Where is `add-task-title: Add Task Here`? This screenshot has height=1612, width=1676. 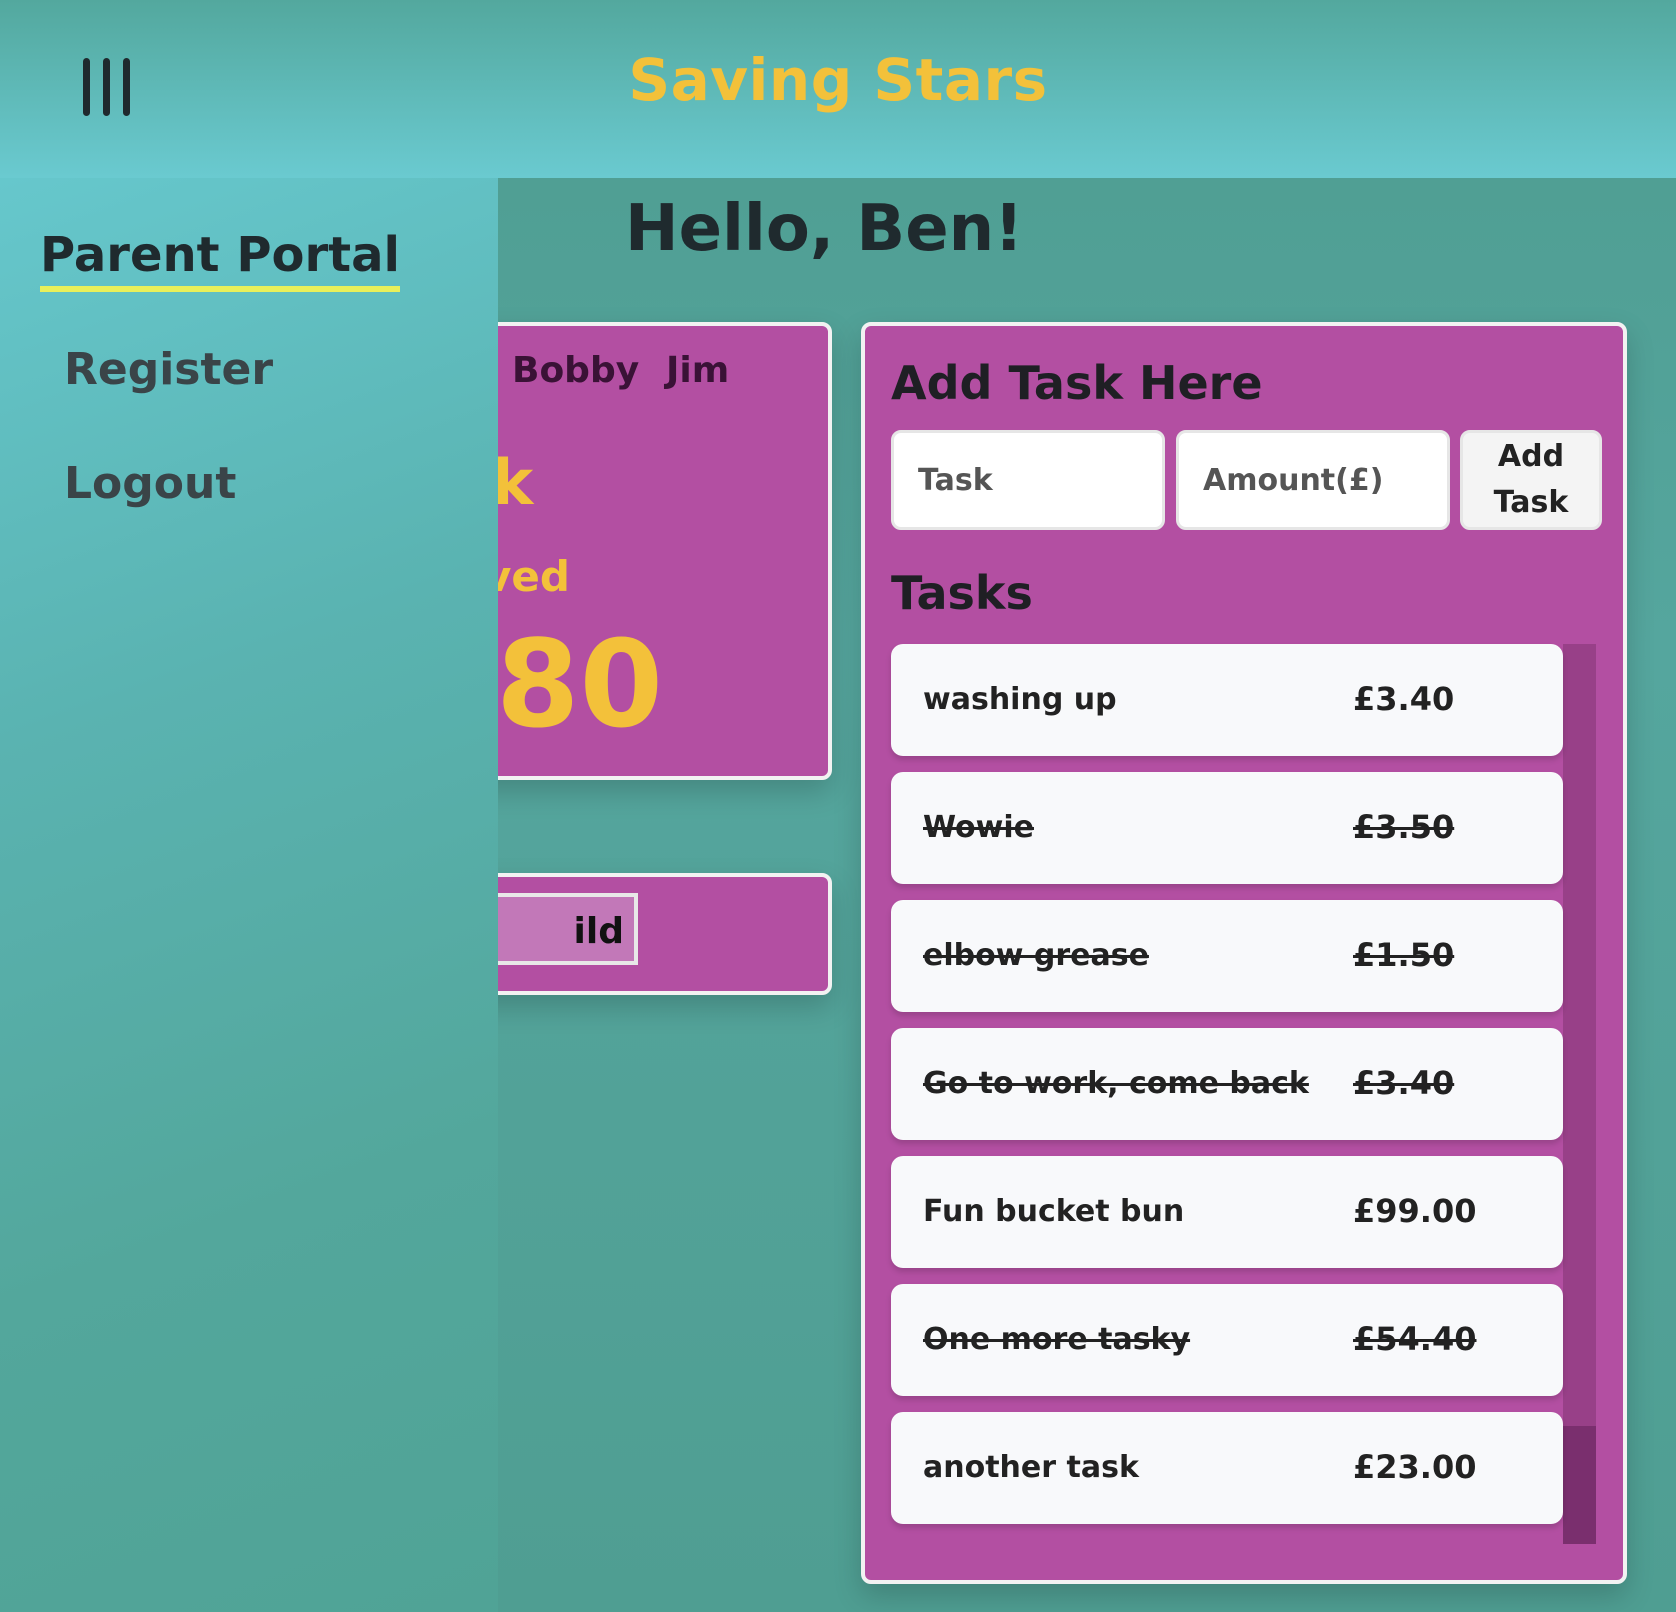
add-task-title: Add Task Here is located at coordinates (1077, 383).